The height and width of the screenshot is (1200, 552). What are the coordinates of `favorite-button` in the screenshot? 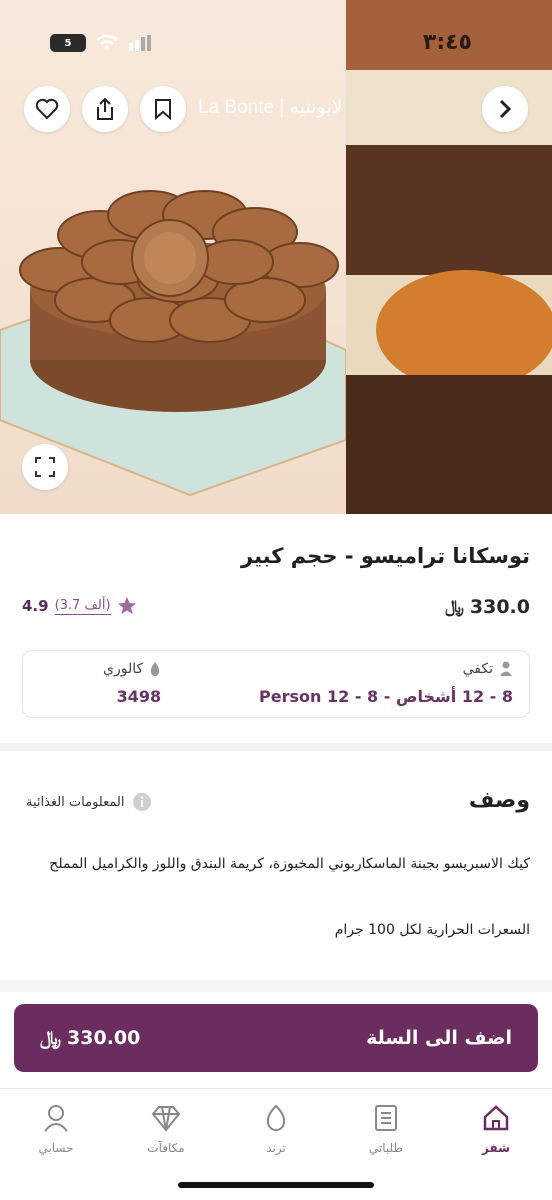 It's located at (47, 109).